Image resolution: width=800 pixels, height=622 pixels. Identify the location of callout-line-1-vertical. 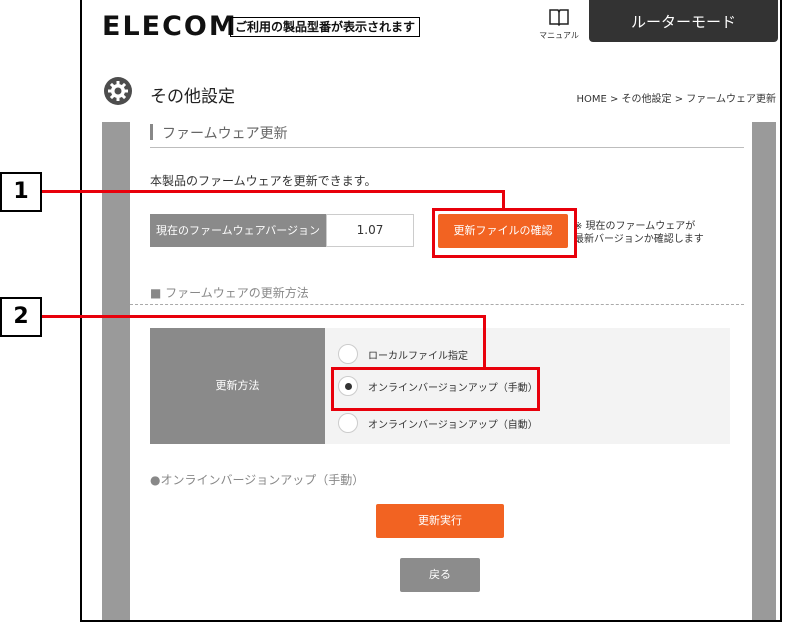
(503, 200).